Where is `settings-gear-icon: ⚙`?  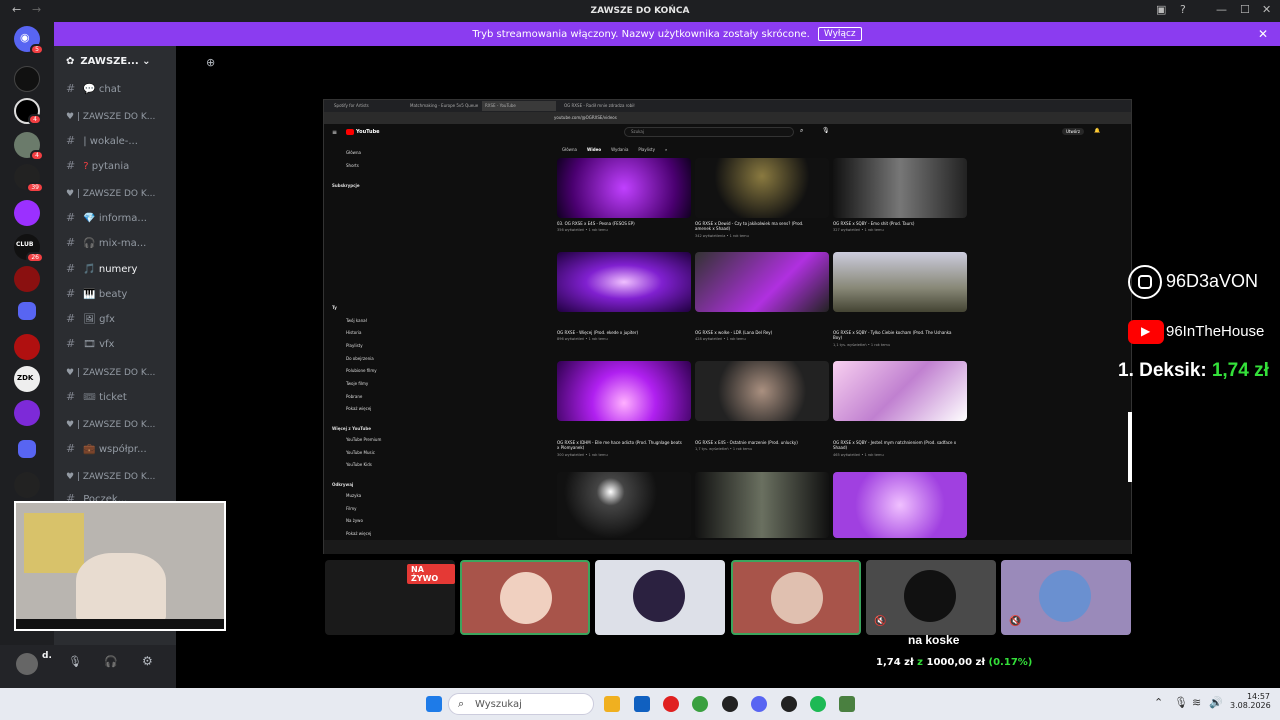 settings-gear-icon: ⚙ is located at coordinates (147, 661).